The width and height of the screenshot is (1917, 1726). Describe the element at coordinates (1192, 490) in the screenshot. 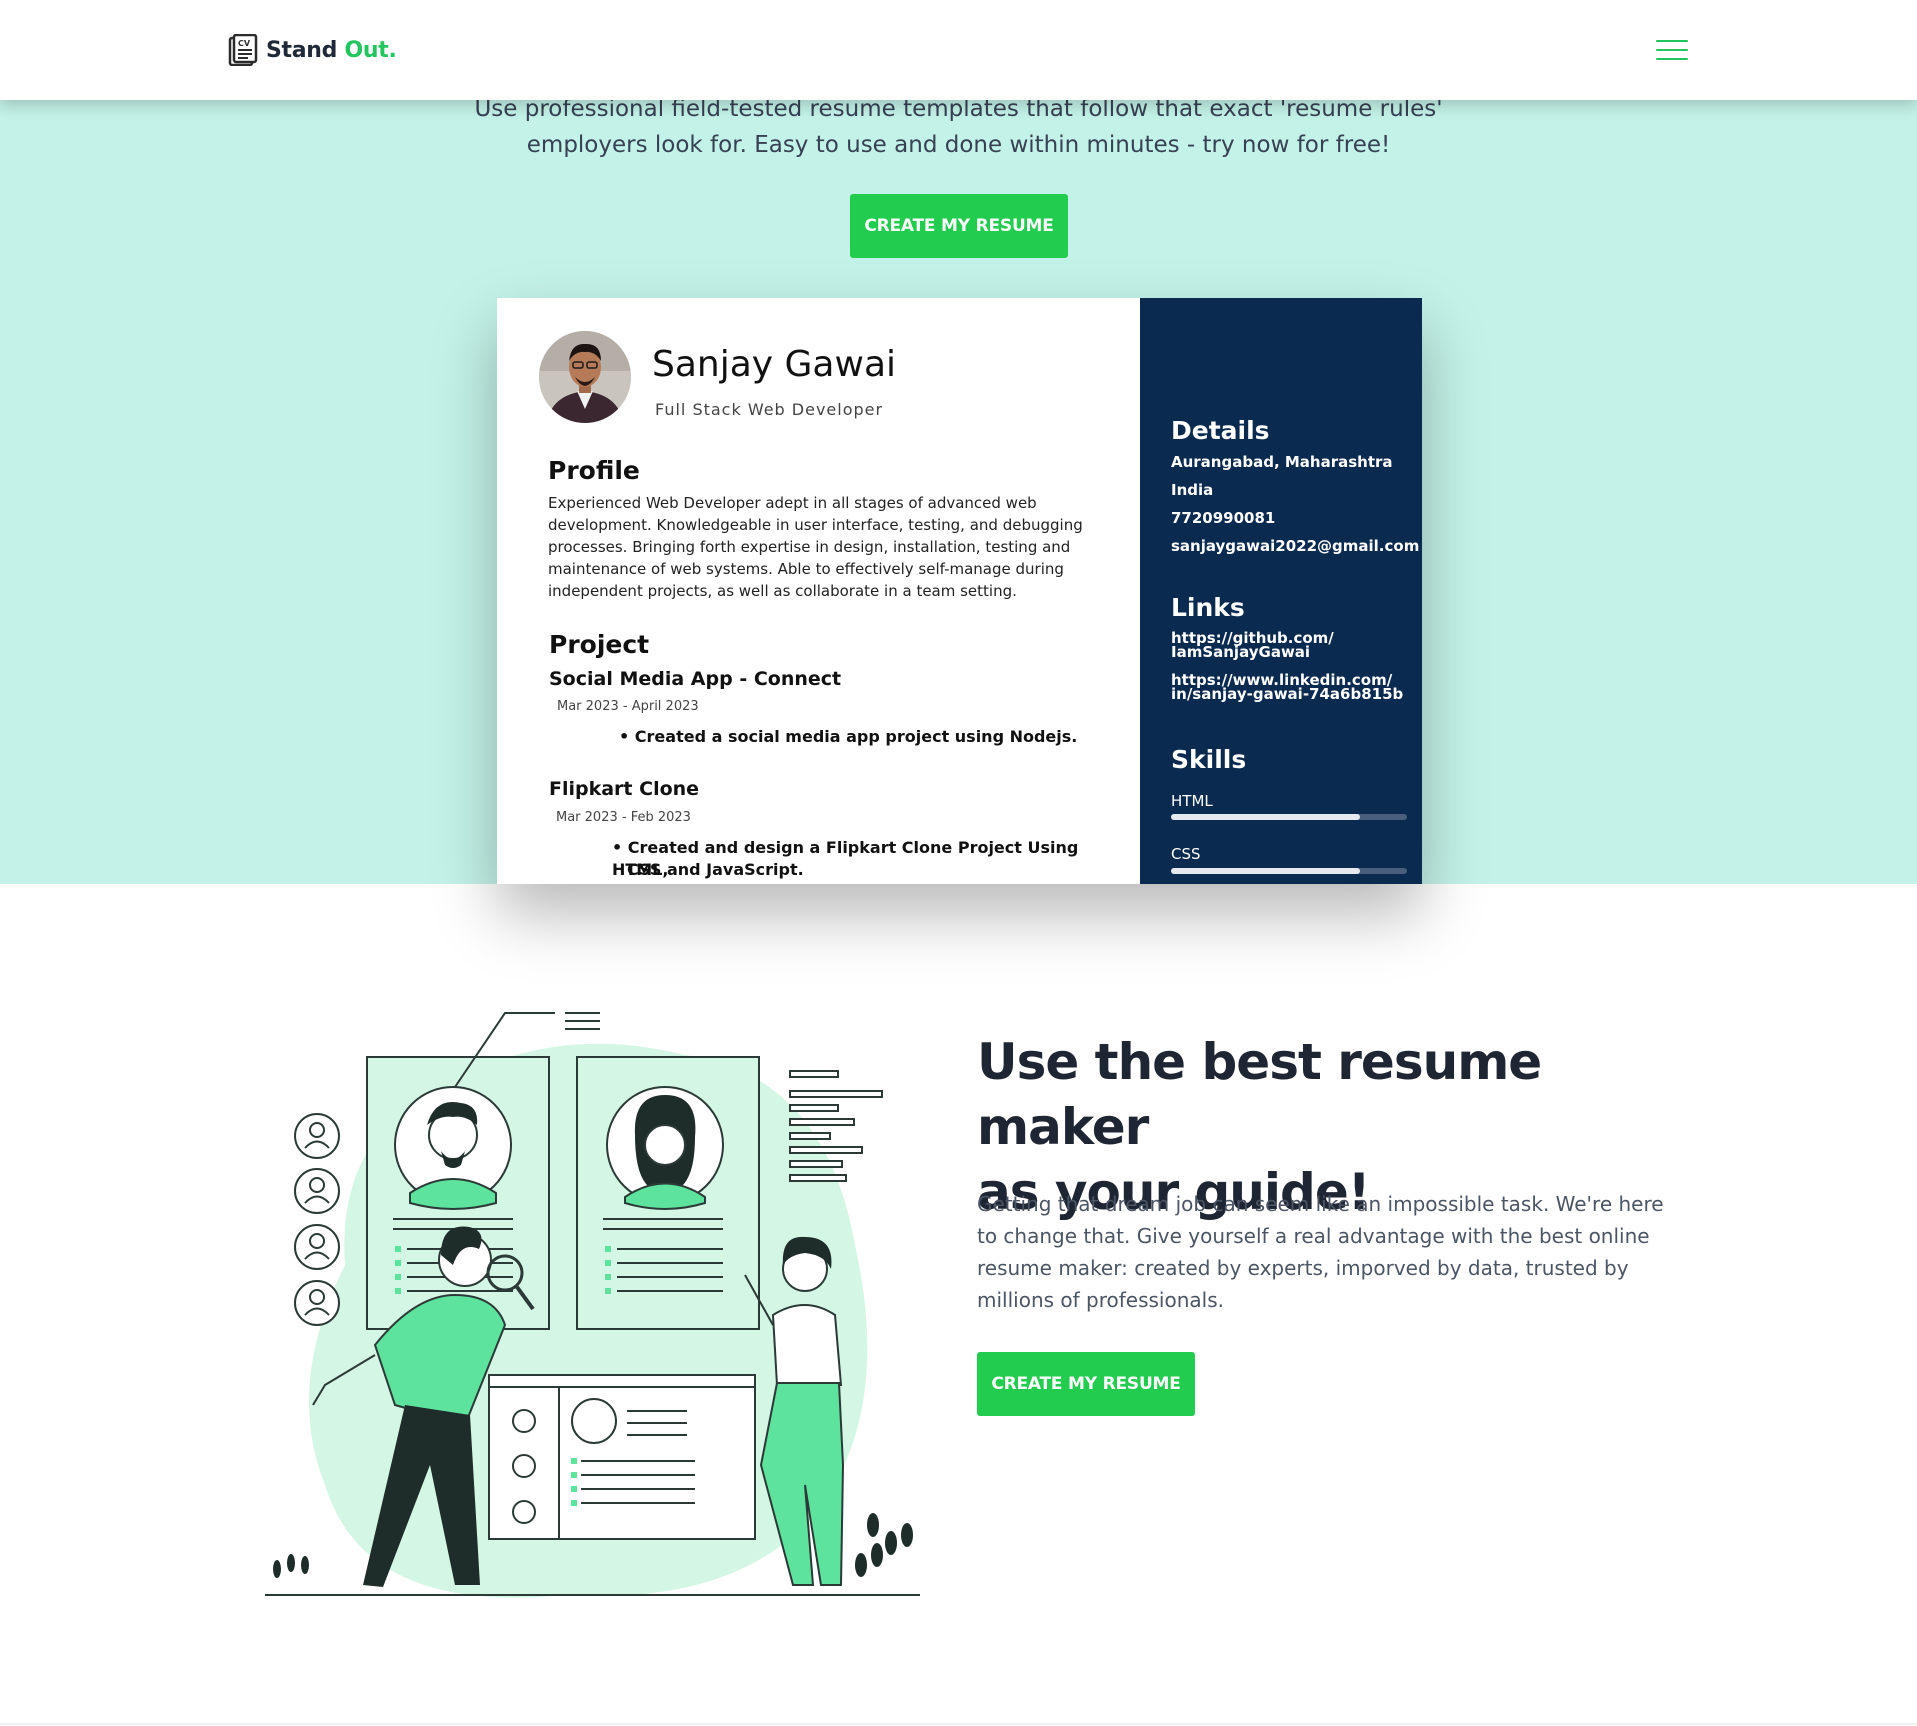

I see `detail-country: India` at that location.